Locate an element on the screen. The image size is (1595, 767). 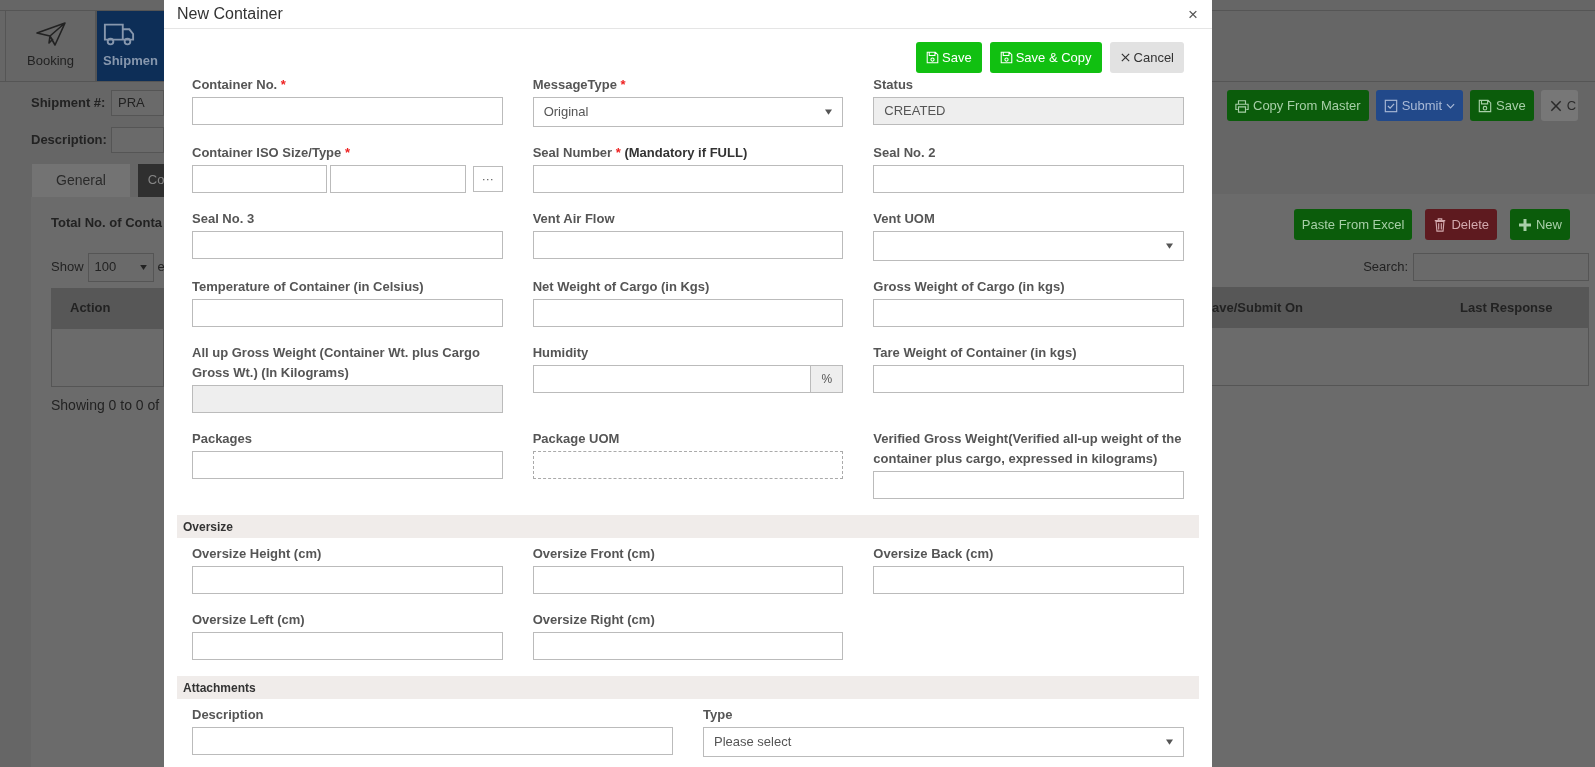
truck-icon is located at coordinates (119, 34).